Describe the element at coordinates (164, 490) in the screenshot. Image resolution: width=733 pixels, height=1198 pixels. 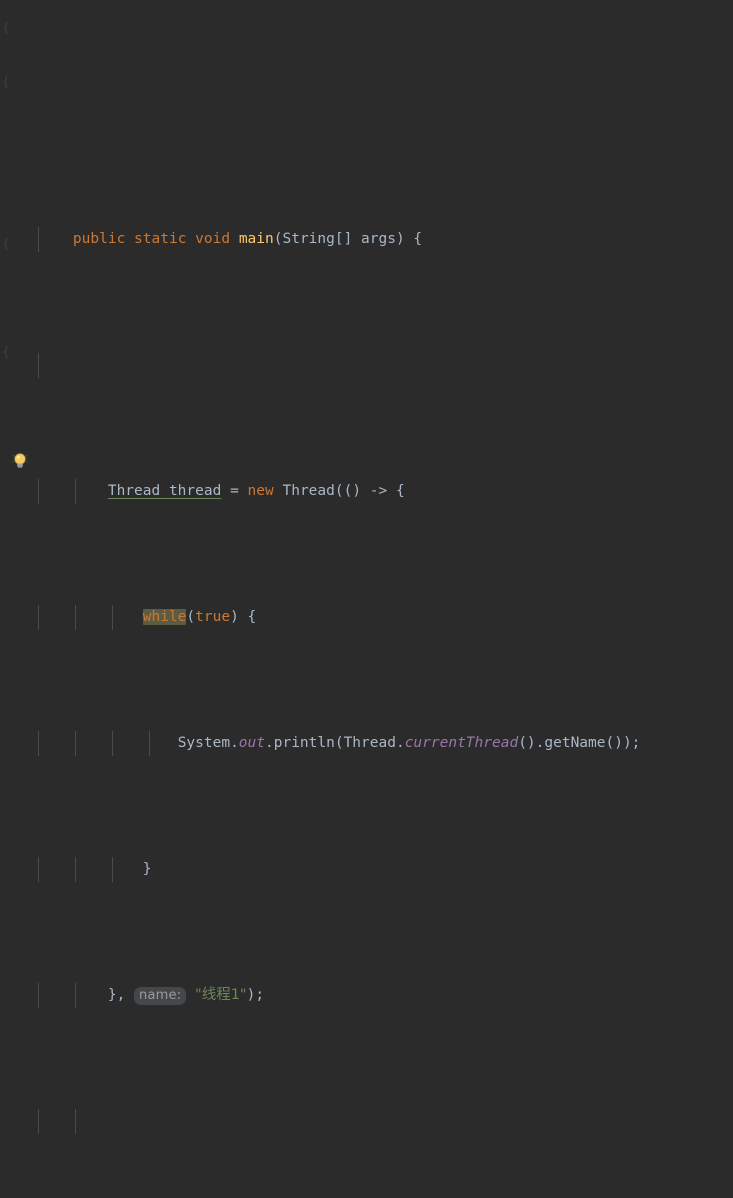
I see `variable-declaration-thread: Thread thread` at that location.